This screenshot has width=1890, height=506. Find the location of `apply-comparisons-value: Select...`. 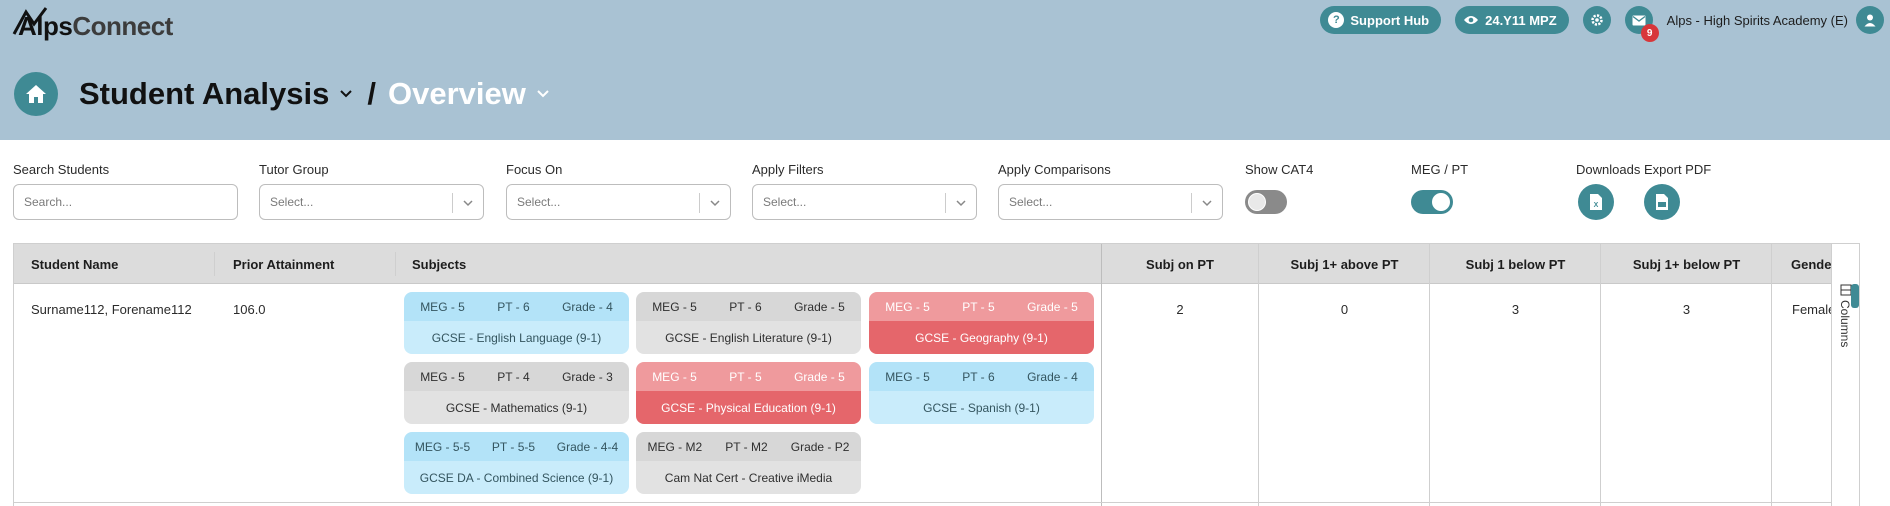

apply-comparisons-value: Select... is located at coordinates (1031, 202).